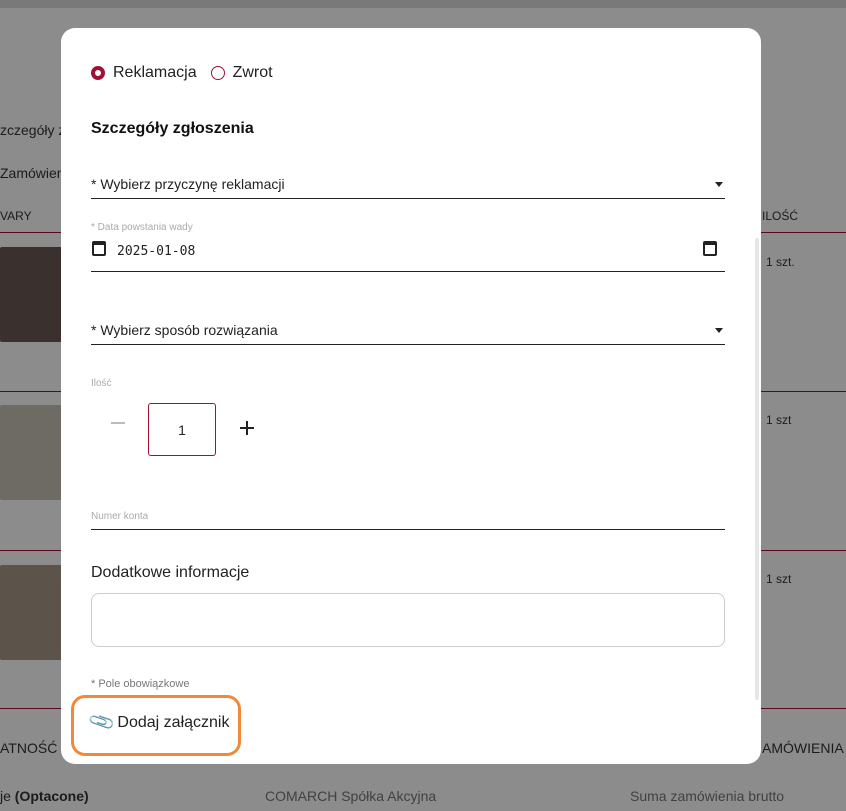 The height and width of the screenshot is (811, 846). Describe the element at coordinates (408, 517) in the screenshot. I see `account-number-input` at that location.